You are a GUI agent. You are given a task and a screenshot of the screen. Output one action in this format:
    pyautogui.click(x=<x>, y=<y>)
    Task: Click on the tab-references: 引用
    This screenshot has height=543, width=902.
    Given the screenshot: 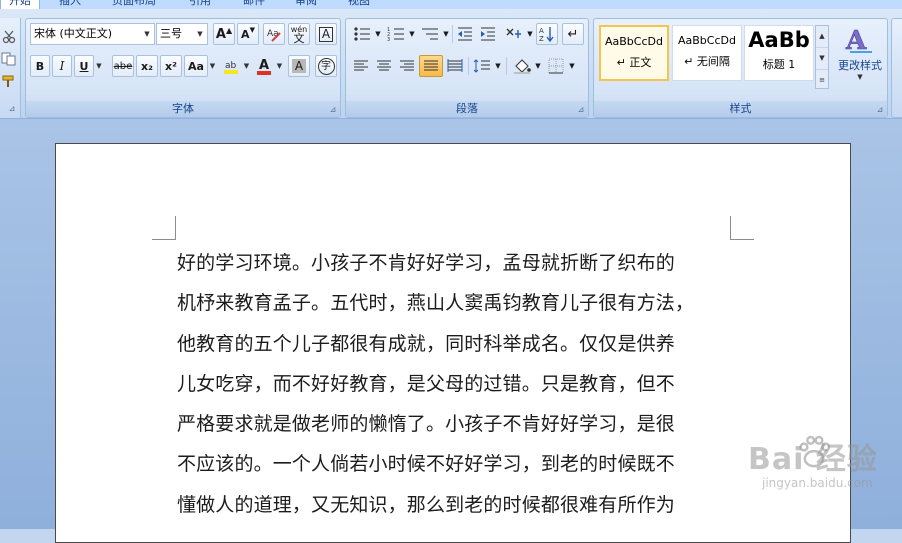 What is the action you would take?
    pyautogui.click(x=200, y=4)
    